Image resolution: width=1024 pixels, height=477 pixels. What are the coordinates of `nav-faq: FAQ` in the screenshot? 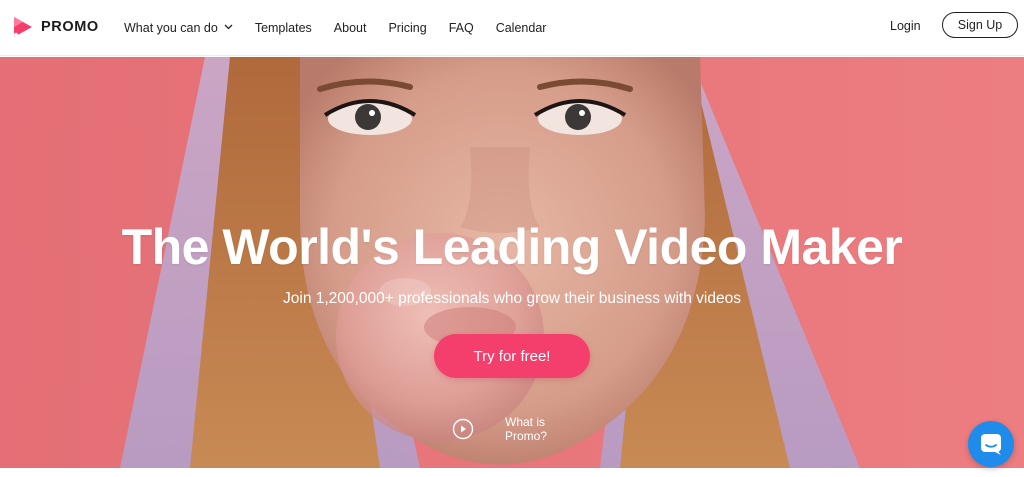 It's located at (461, 28).